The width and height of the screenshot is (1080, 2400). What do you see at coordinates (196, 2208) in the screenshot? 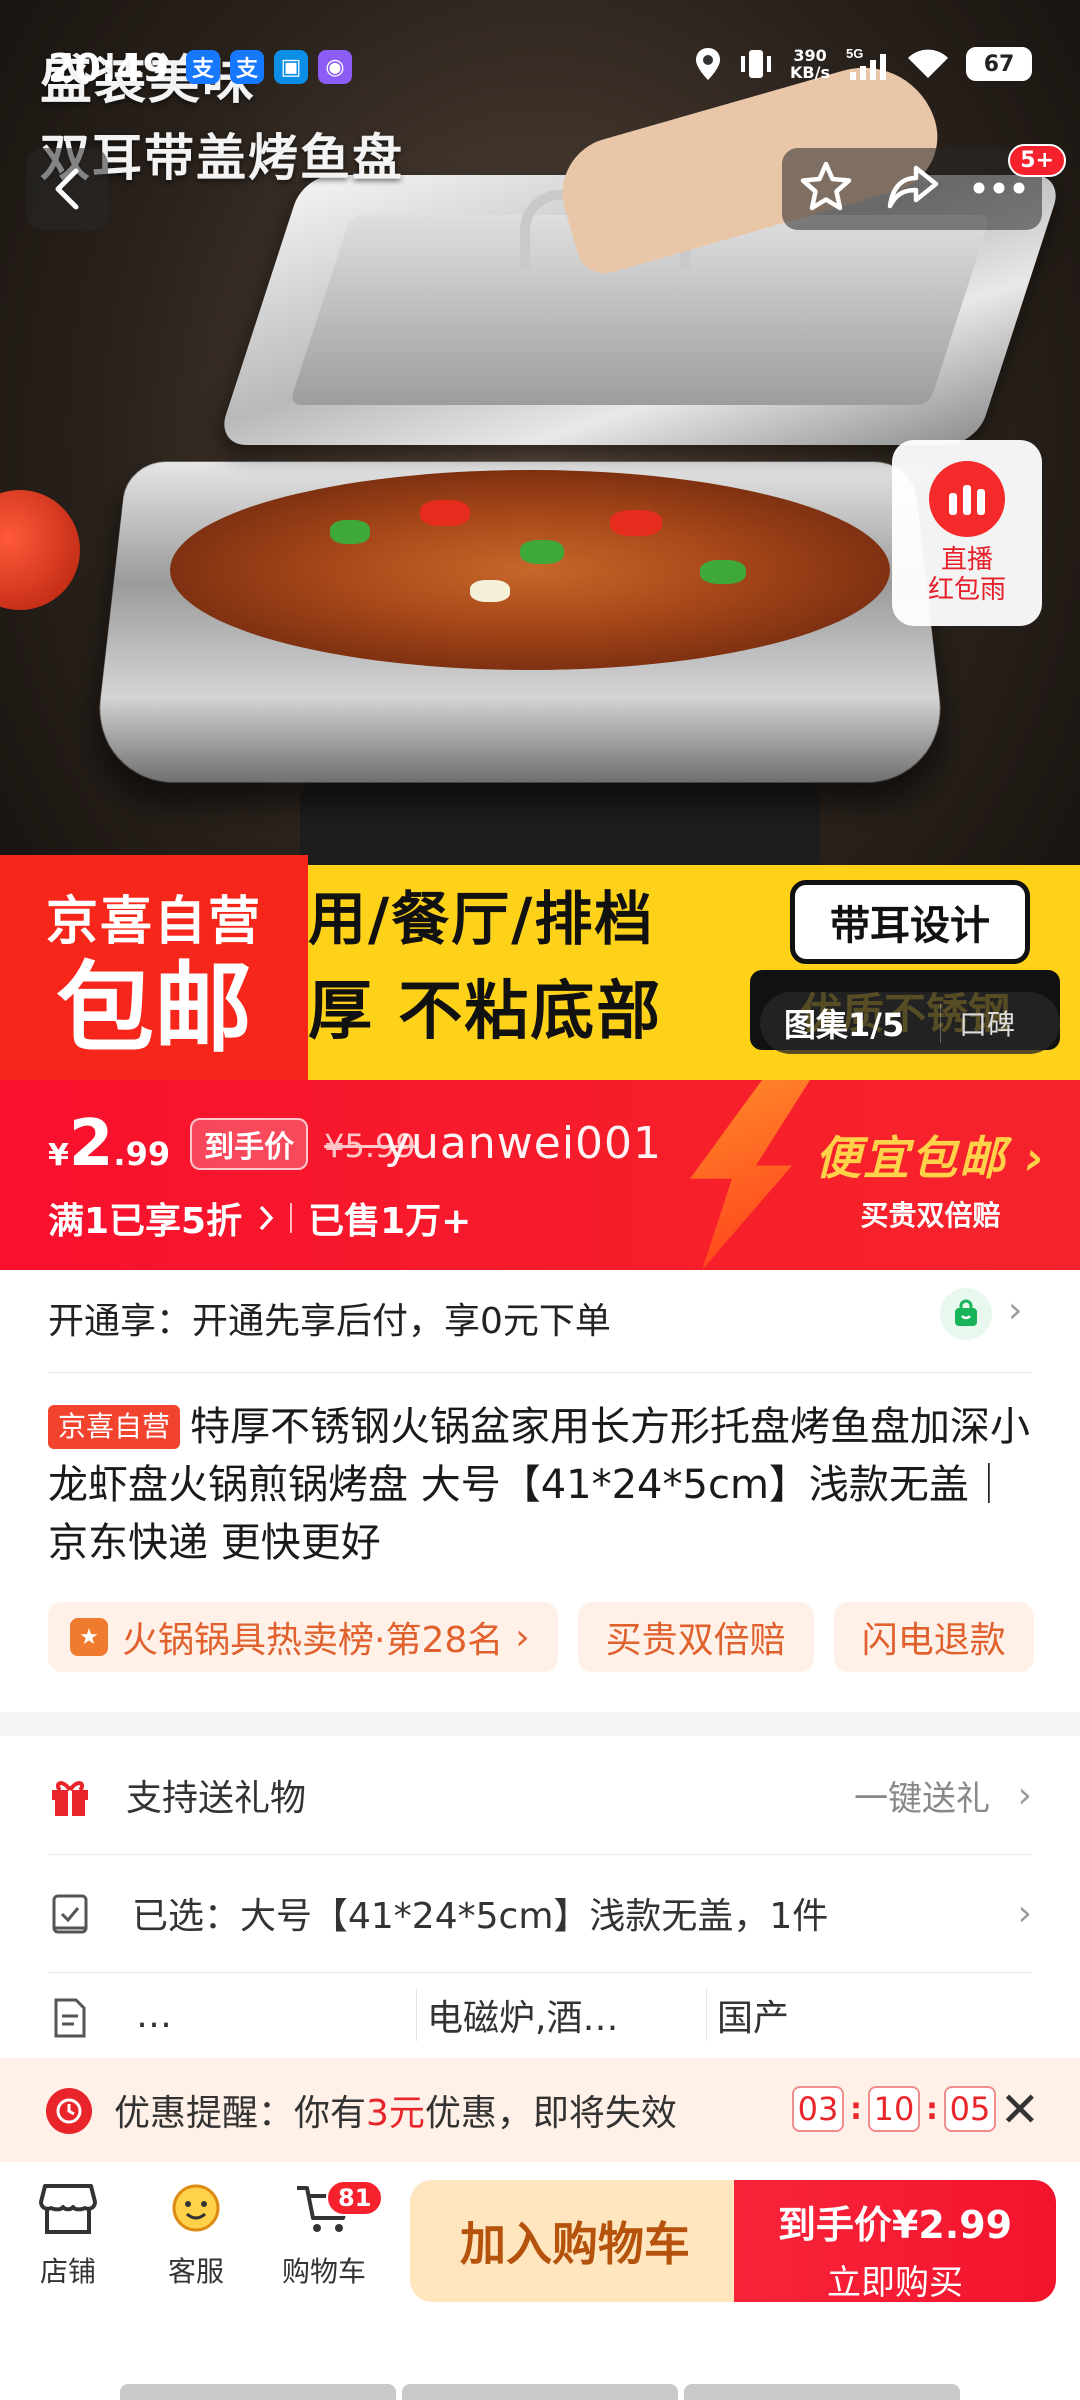
I see `customer-service-icon` at bounding box center [196, 2208].